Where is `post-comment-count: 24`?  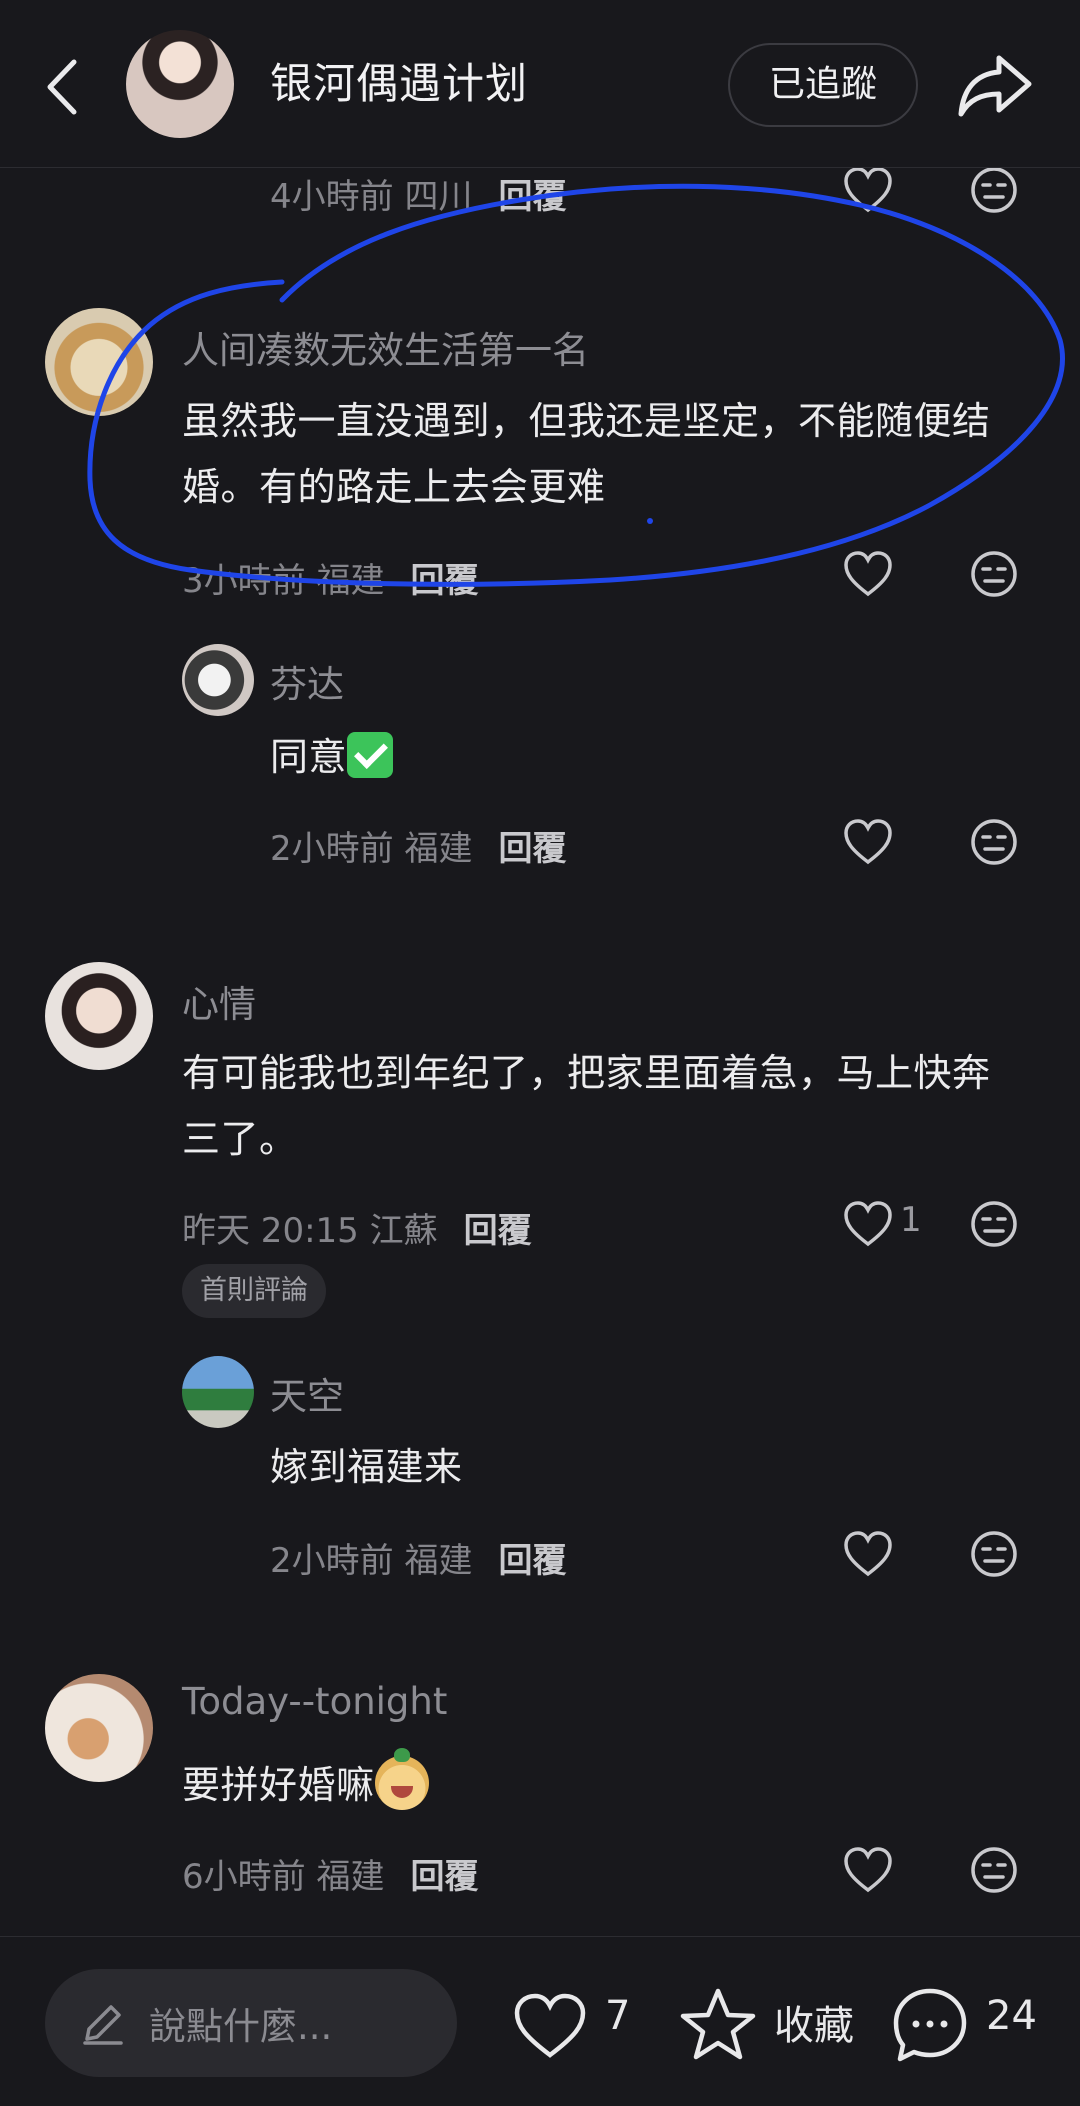
post-comment-count: 24 is located at coordinates (1011, 2016).